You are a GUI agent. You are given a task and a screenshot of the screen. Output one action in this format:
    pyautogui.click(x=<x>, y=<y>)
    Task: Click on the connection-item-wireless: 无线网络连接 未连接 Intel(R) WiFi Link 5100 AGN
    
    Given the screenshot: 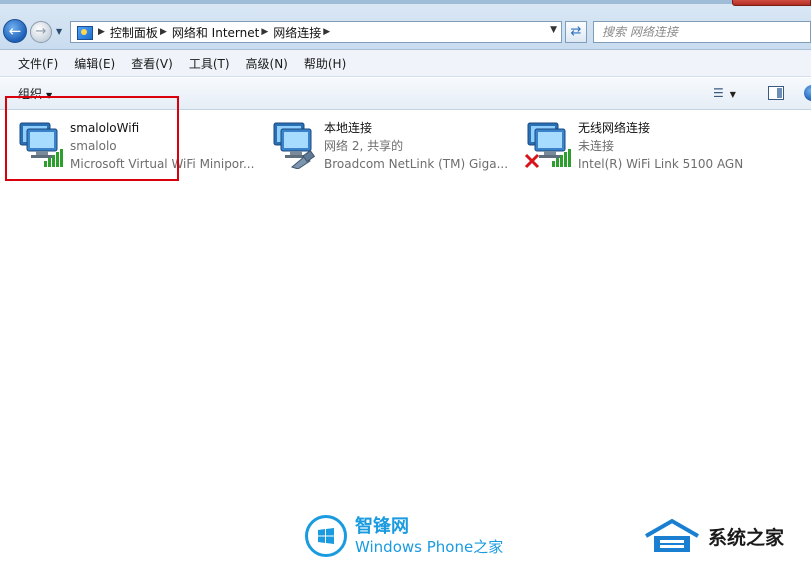 What is the action you would take?
    pyautogui.click(x=644, y=149)
    